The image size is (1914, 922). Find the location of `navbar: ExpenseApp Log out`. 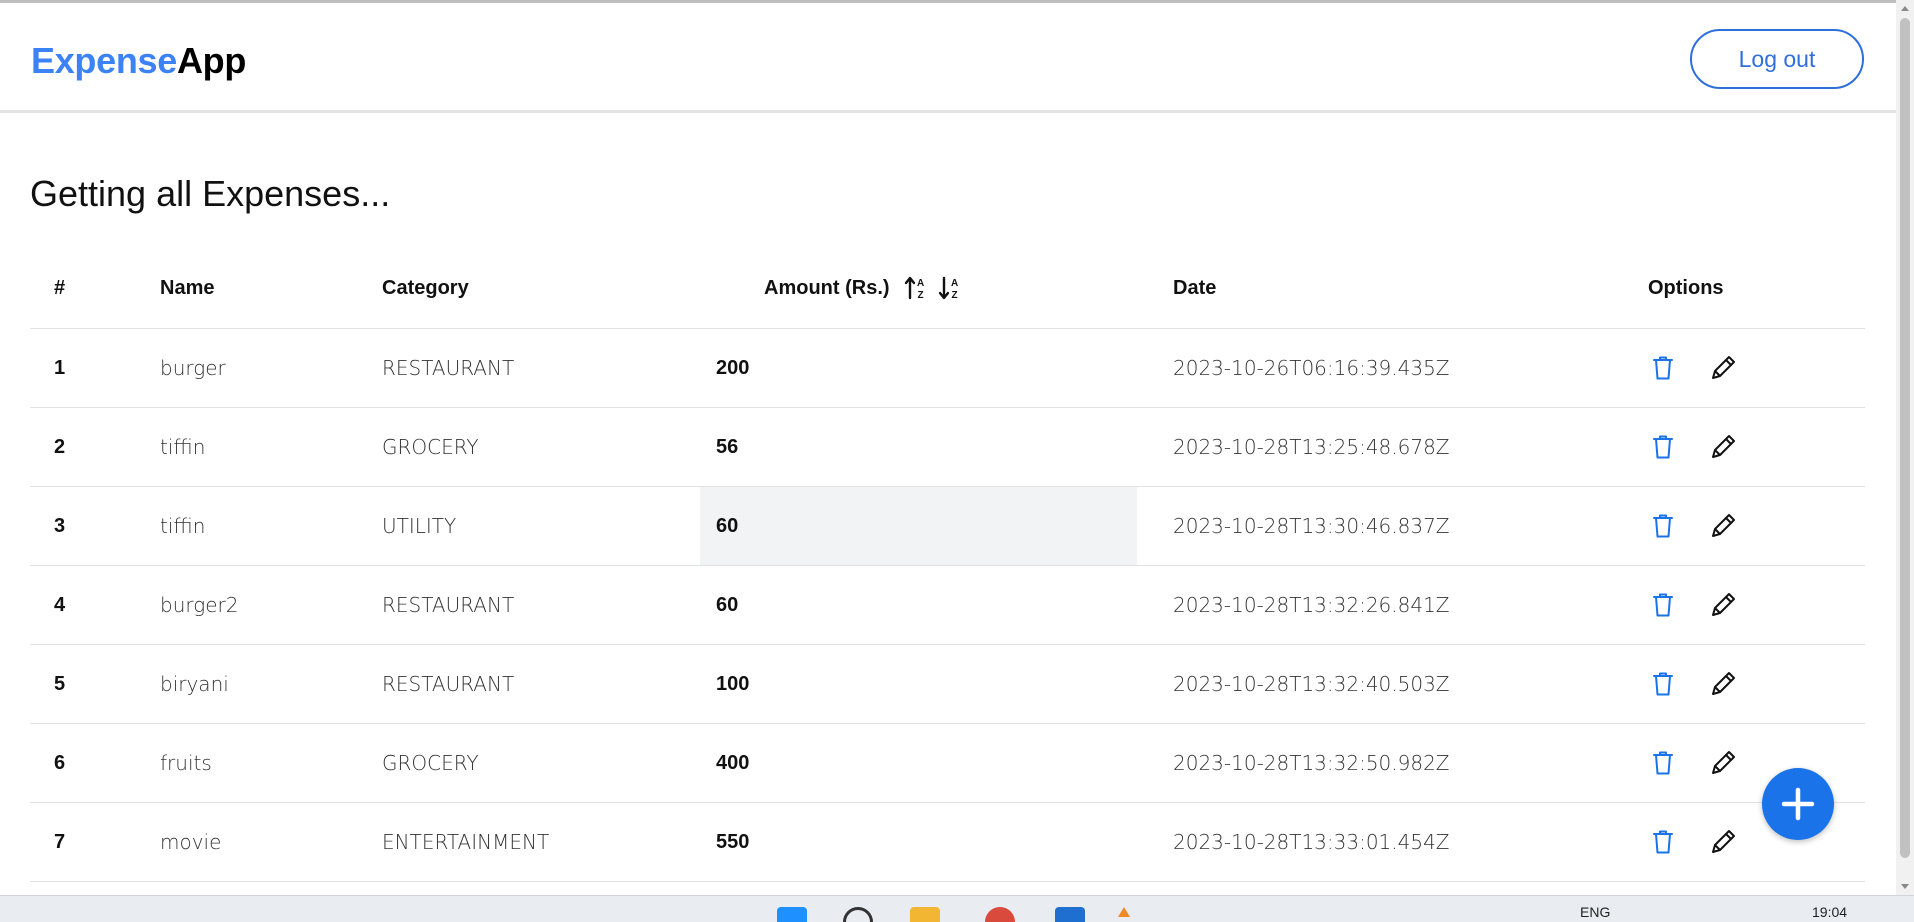

navbar: ExpenseApp Log out is located at coordinates (948, 58).